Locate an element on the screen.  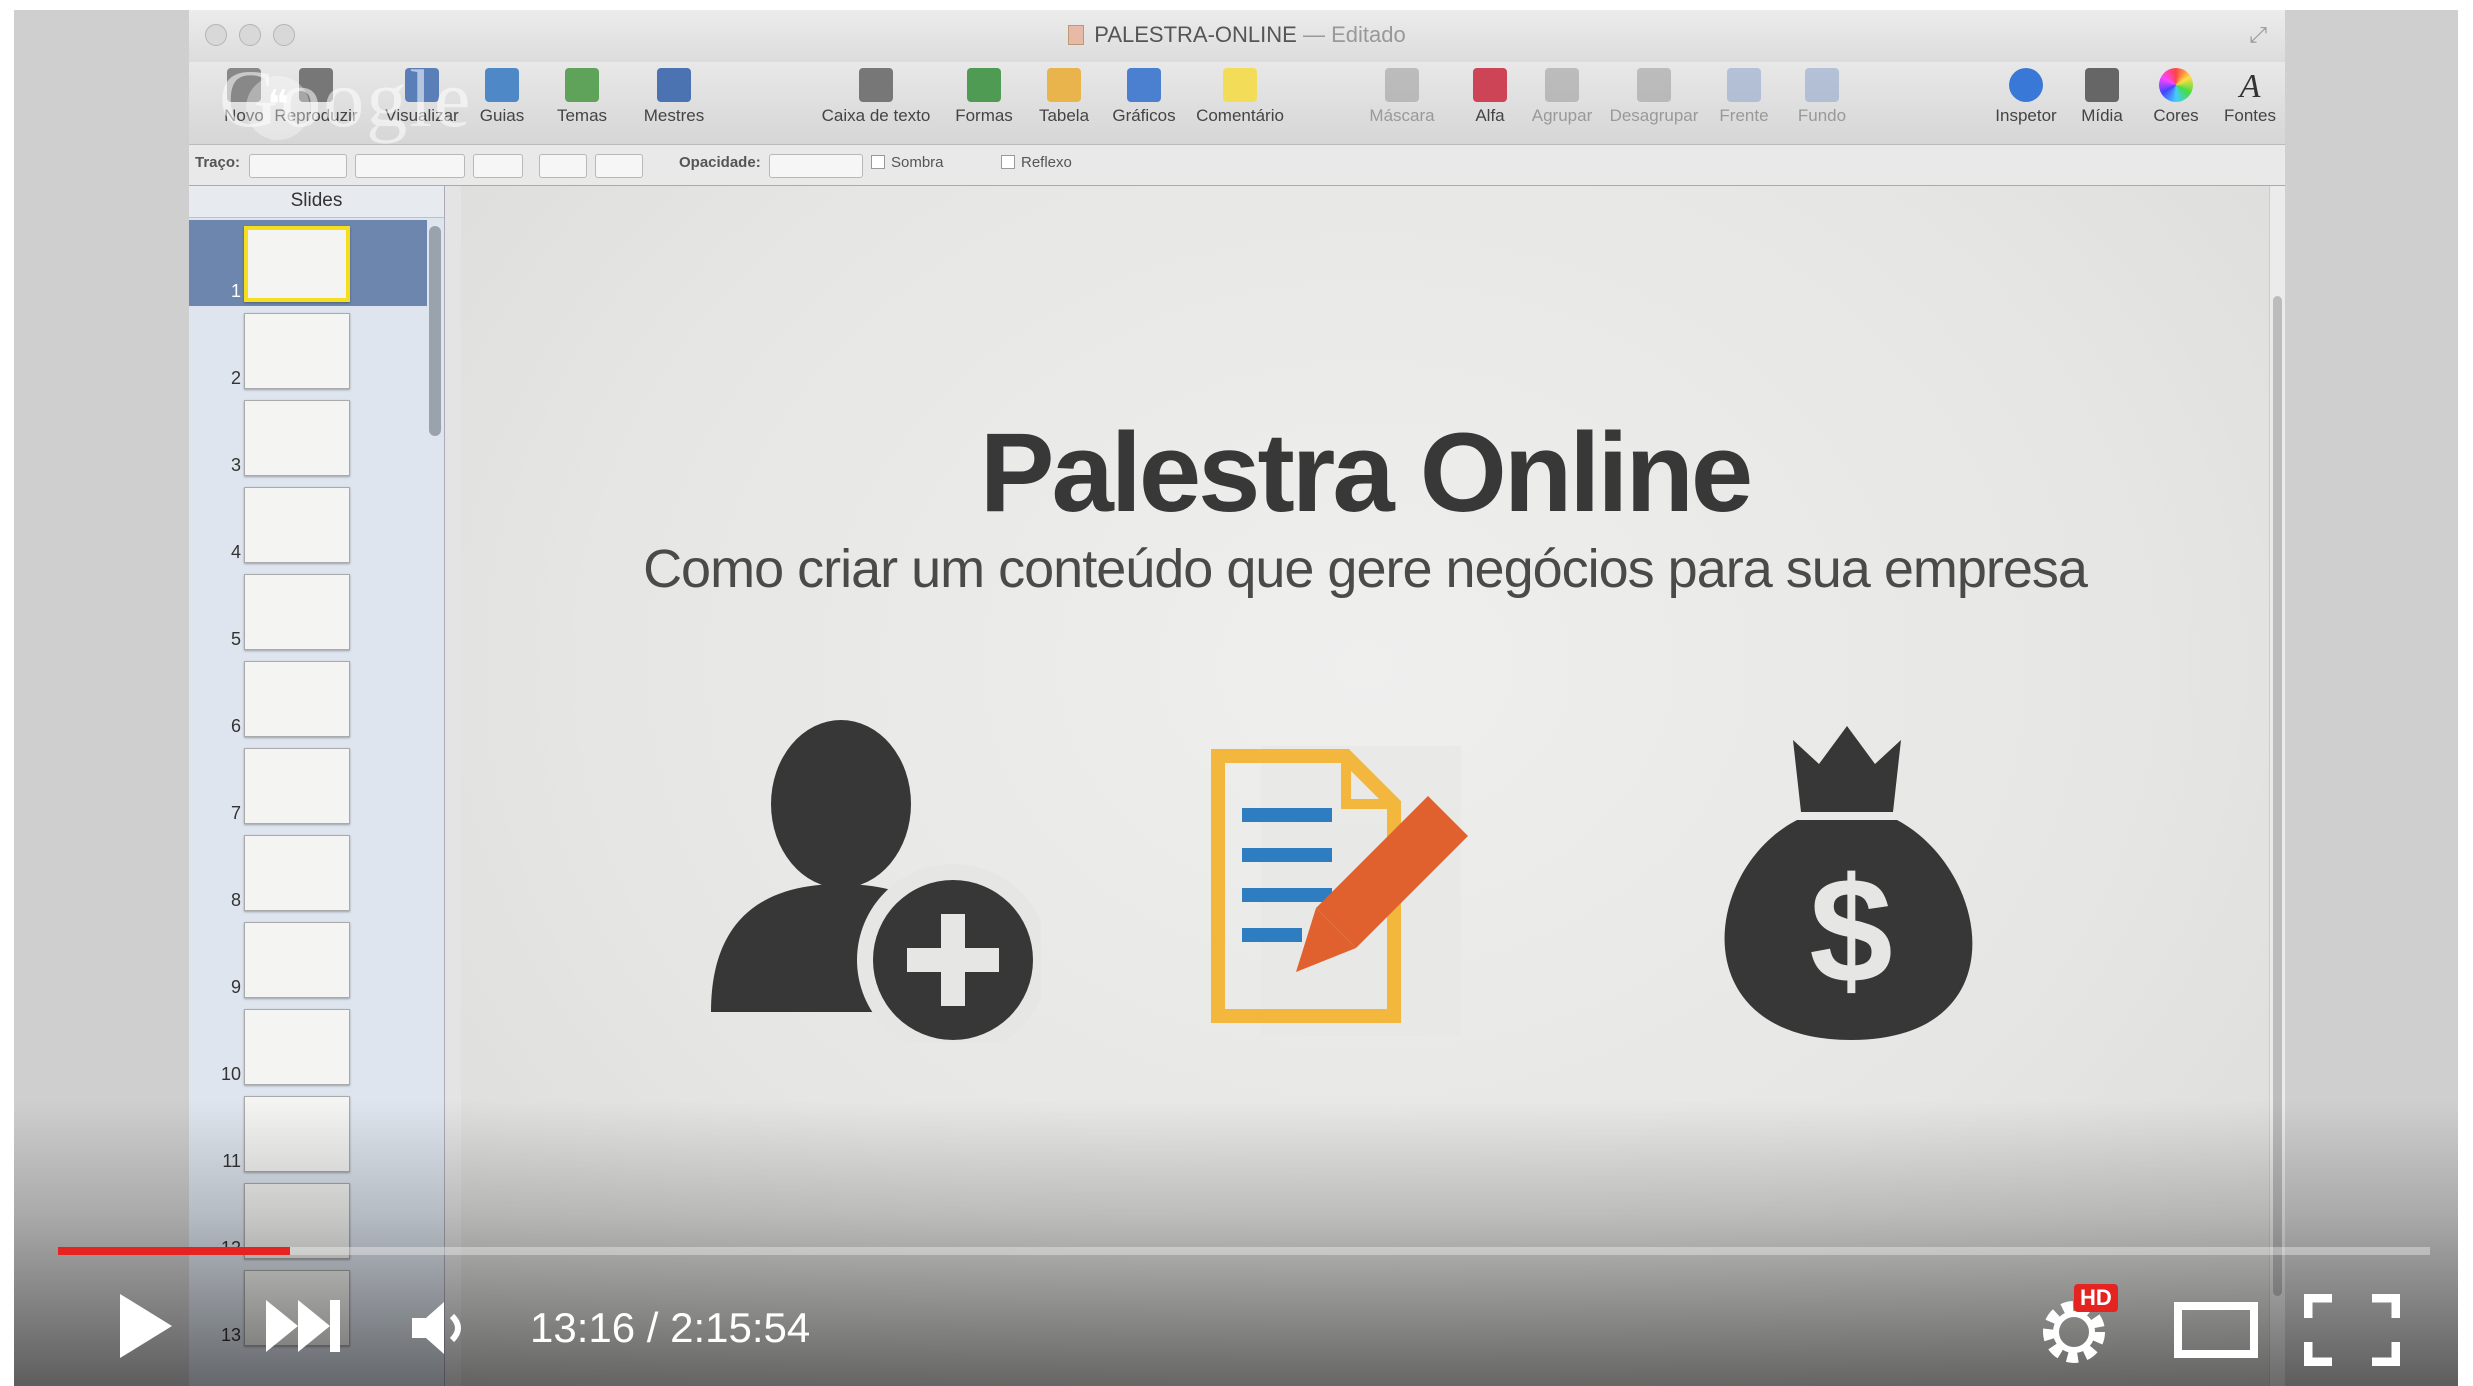
masters-icon is located at coordinates (674, 85).